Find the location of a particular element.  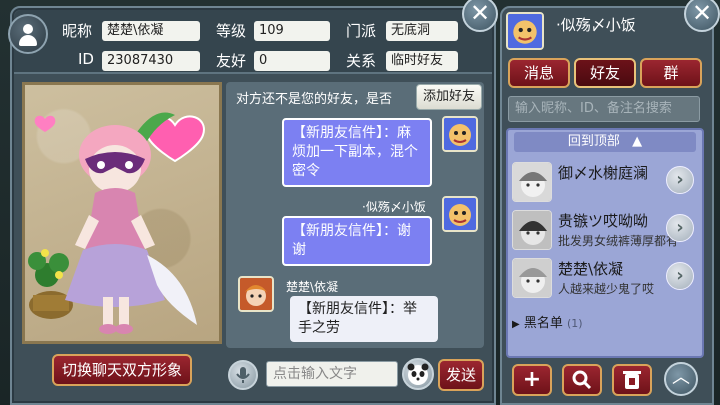

friend-name: 楚楚\依凝 is located at coordinates (591, 269).